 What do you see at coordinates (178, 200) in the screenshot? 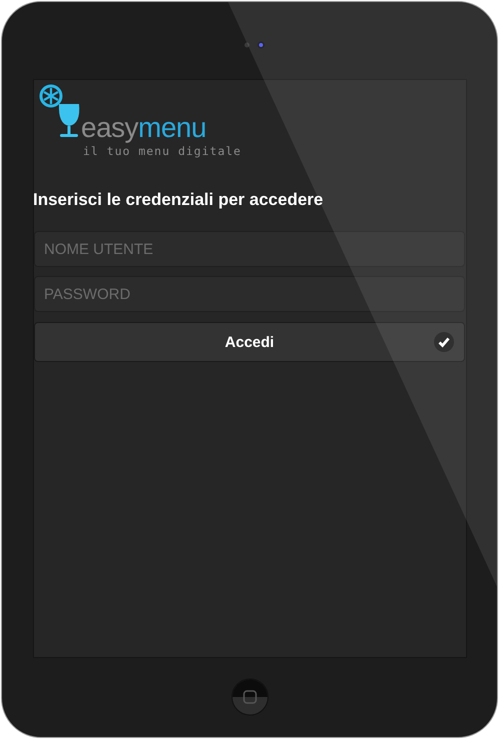
I see `login-heading: Inserisci le credenziali per accedere` at bounding box center [178, 200].